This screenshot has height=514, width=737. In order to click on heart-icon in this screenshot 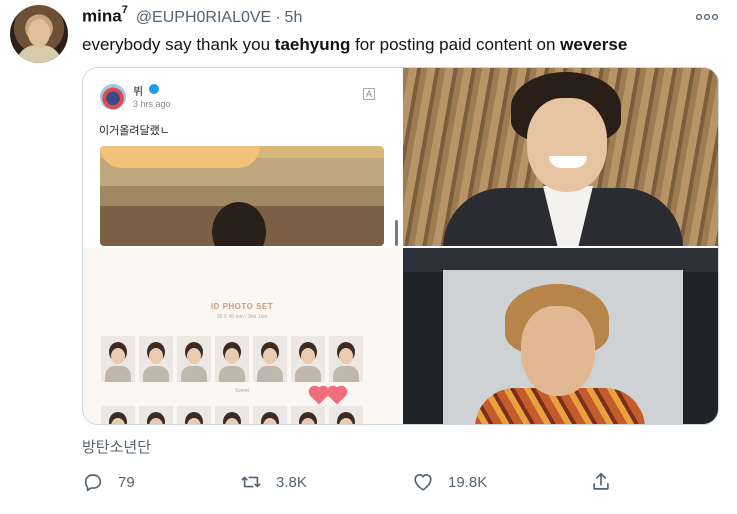, I will do `click(423, 482)`.